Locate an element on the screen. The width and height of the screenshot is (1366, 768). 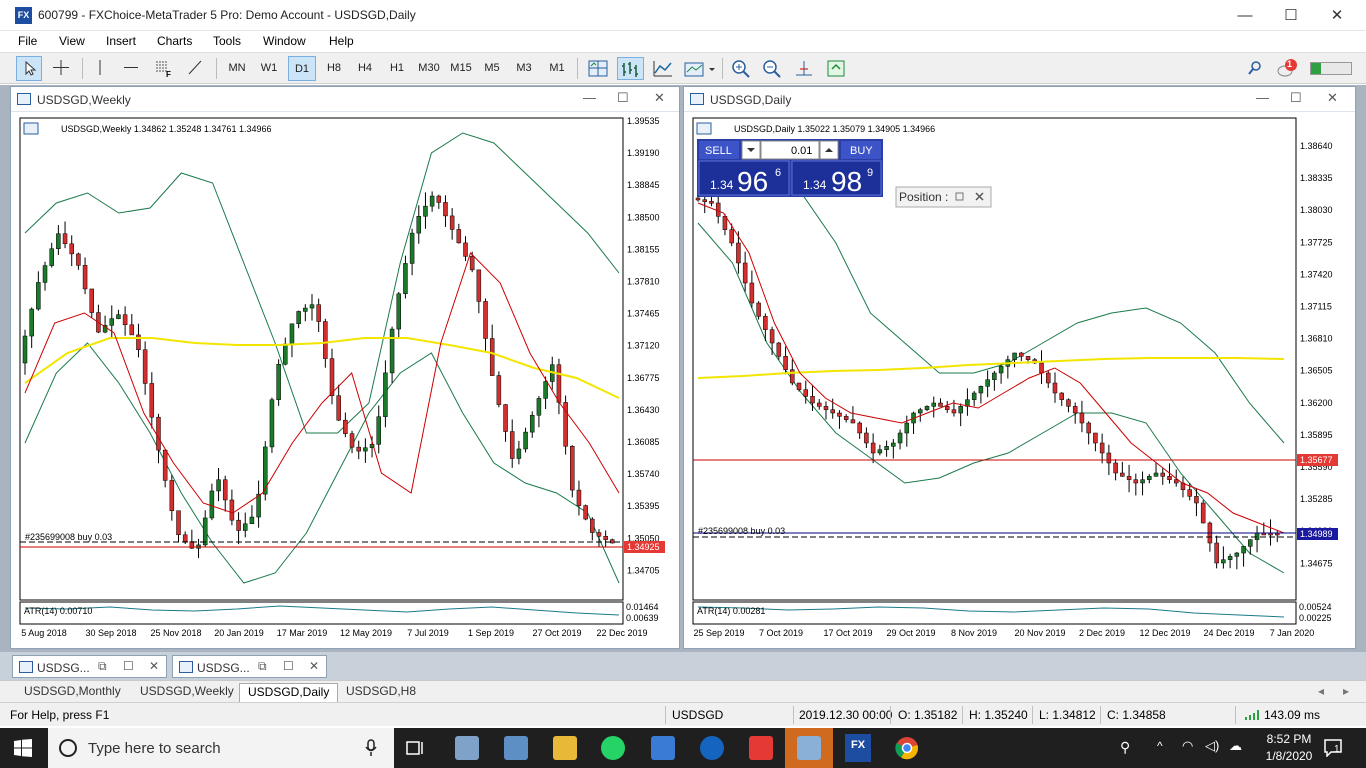
zoom-in-button is located at coordinates (741, 68).